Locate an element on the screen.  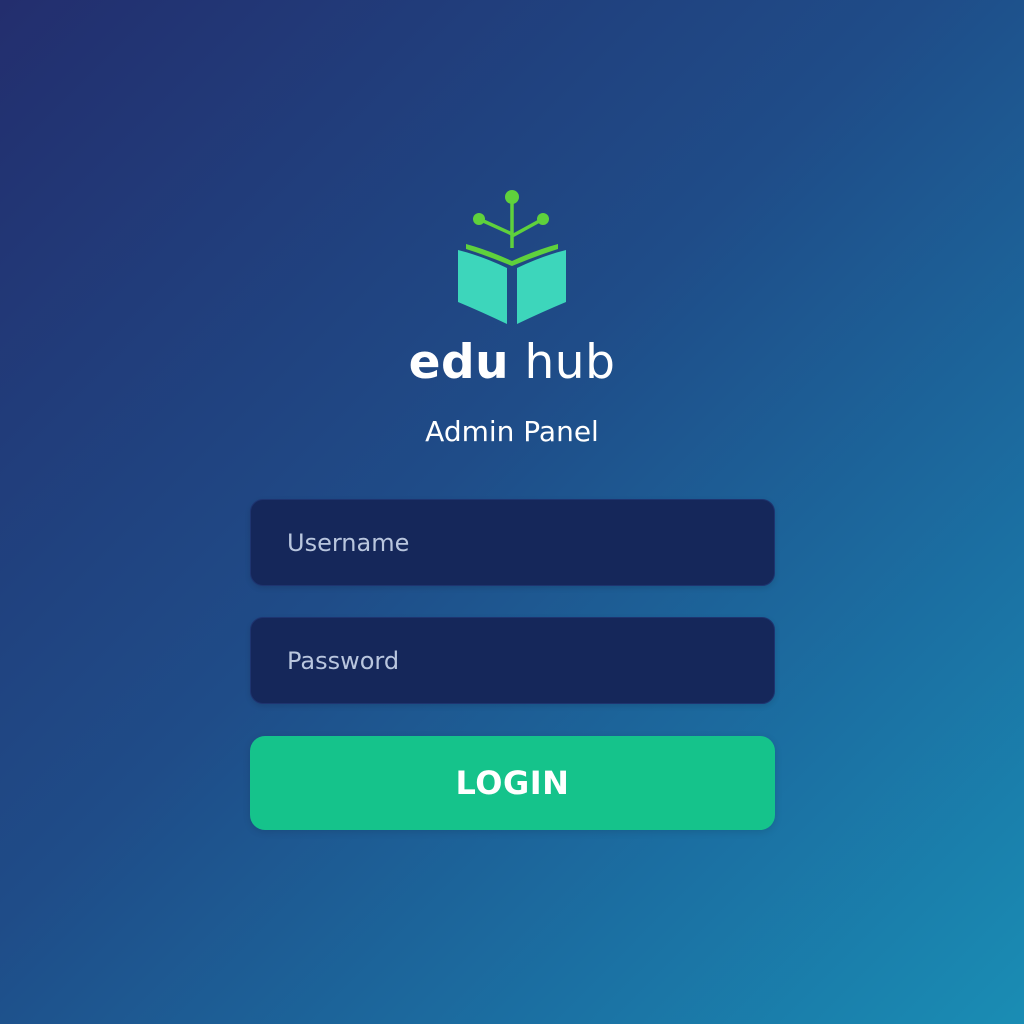
book-with-sprout-icon is located at coordinates (512, 257).